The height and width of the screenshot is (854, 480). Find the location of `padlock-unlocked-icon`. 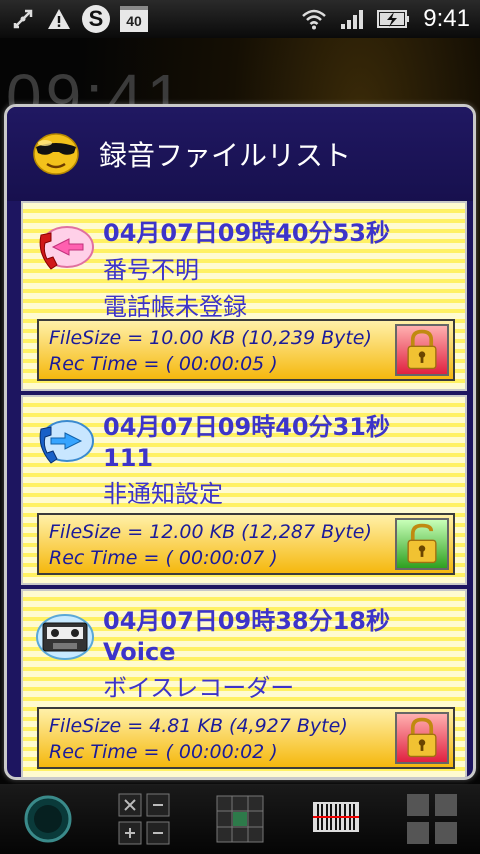

padlock-unlocked-icon is located at coordinates (422, 544).